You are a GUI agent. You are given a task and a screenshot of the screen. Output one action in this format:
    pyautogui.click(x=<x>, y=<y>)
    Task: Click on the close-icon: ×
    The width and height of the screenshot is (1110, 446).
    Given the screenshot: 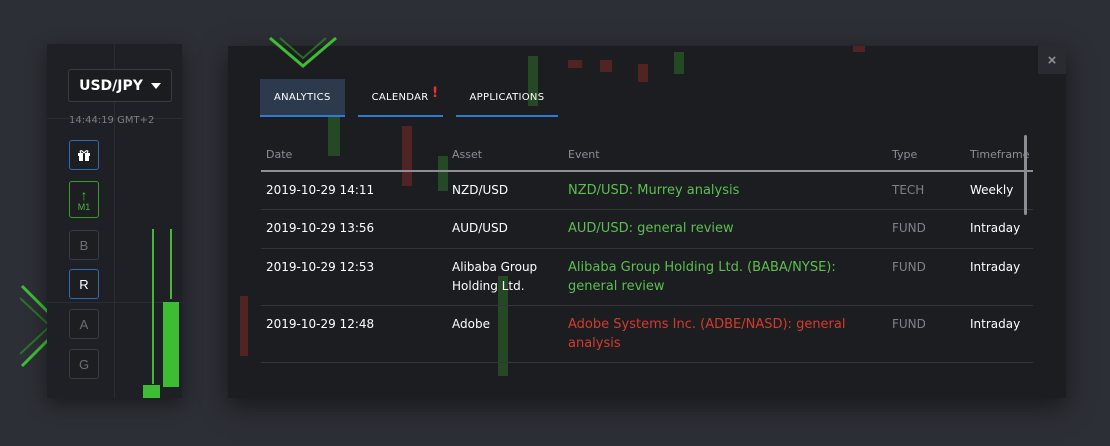 What is the action you would take?
    pyautogui.click(x=1052, y=60)
    